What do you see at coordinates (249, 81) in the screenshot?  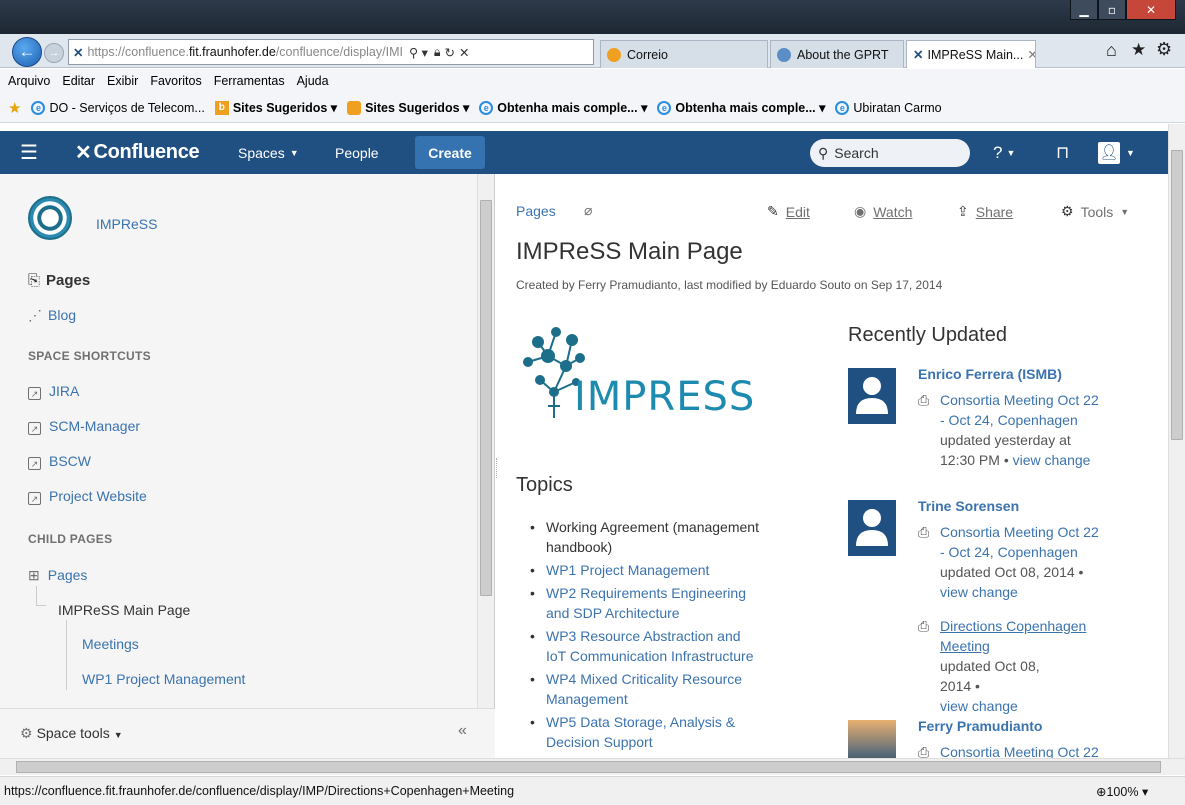 I see `menu-ferramentas: Ferramentas` at bounding box center [249, 81].